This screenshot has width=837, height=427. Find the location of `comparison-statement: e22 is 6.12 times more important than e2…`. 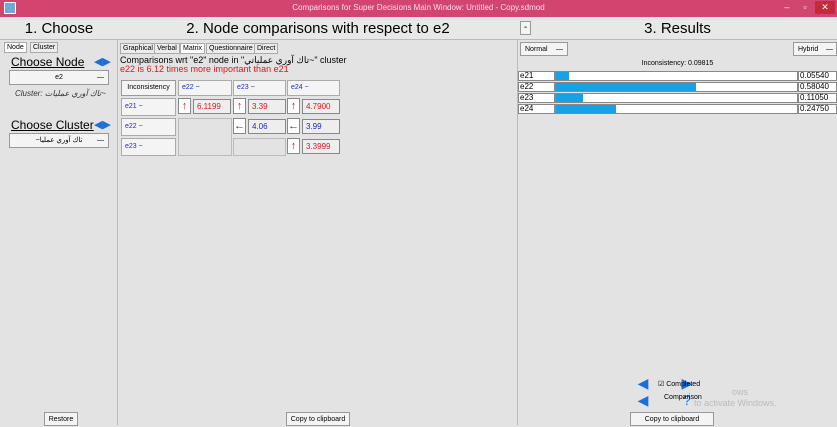

comparison-statement: e22 is 6.12 times more important than e2… is located at coordinates (204, 69).